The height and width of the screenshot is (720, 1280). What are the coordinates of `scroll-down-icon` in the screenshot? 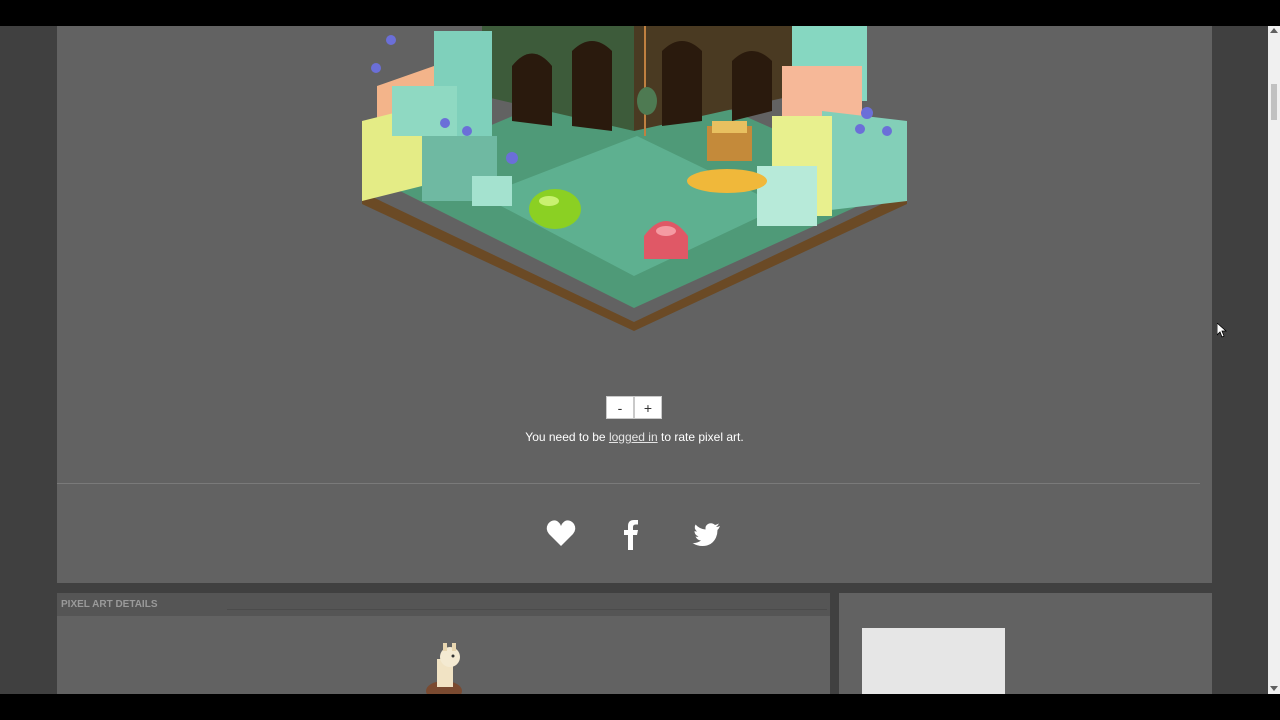 It's located at (1274, 688).